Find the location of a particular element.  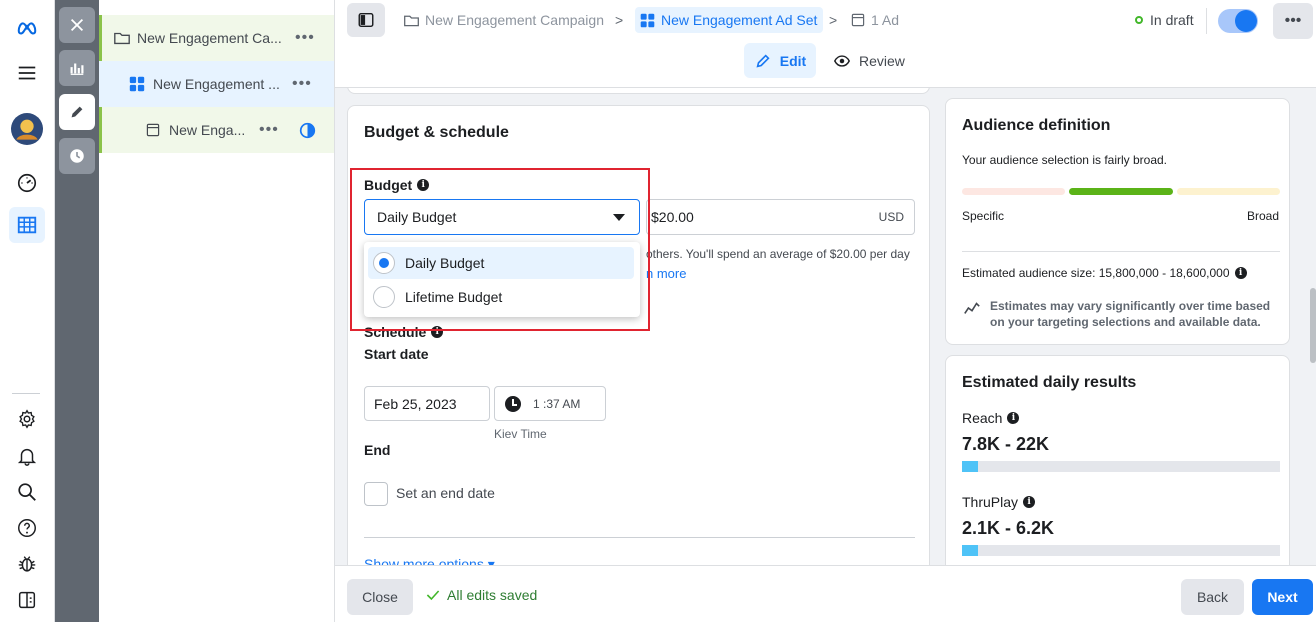

start-time-input: 1 :37 AM is located at coordinates (550, 403).